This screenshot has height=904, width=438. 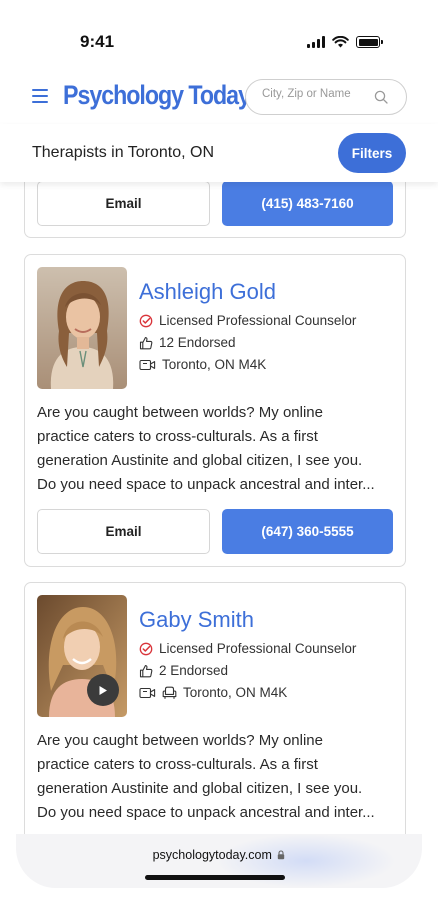 I want to click on contact-buttons: Email (647) 360-5555, so click(x=215, y=531).